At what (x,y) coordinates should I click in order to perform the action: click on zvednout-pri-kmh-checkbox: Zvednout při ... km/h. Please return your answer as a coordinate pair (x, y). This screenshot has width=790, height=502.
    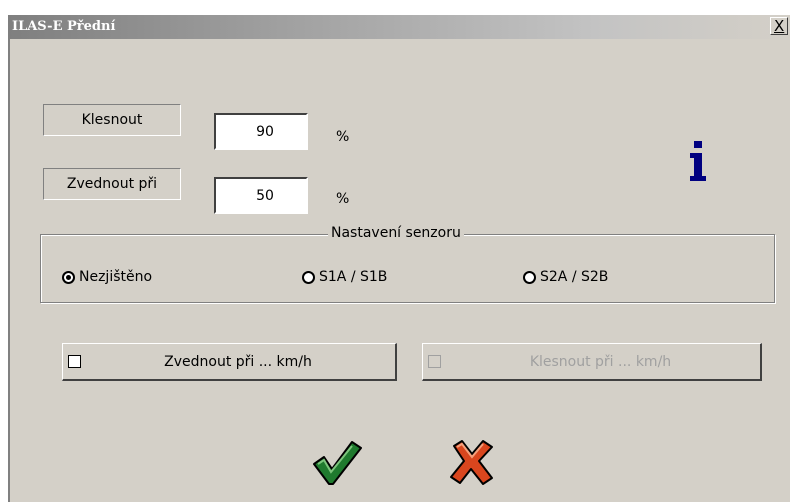
    Looking at the image, I should click on (229, 362).